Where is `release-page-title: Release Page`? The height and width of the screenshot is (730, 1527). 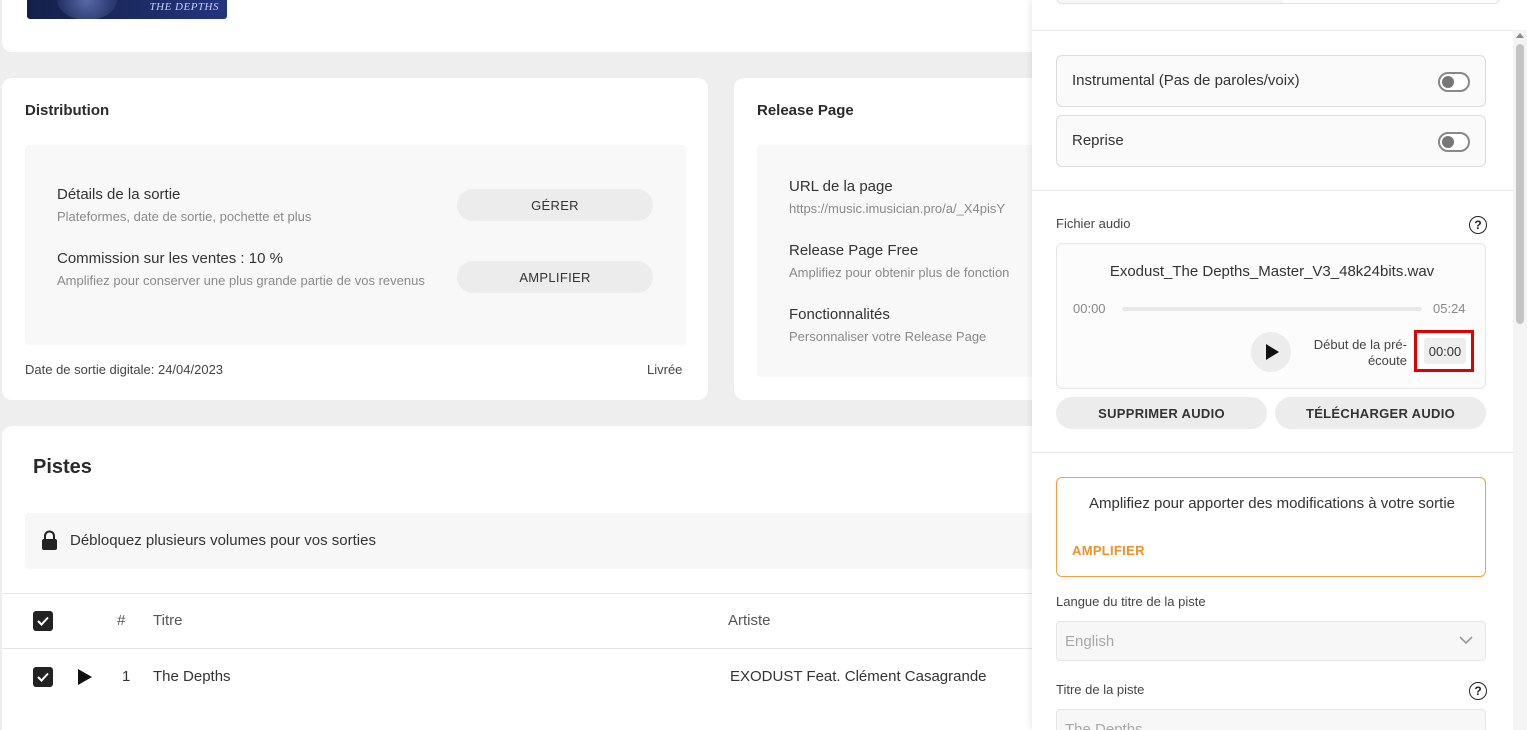 release-page-title: Release Page is located at coordinates (805, 110).